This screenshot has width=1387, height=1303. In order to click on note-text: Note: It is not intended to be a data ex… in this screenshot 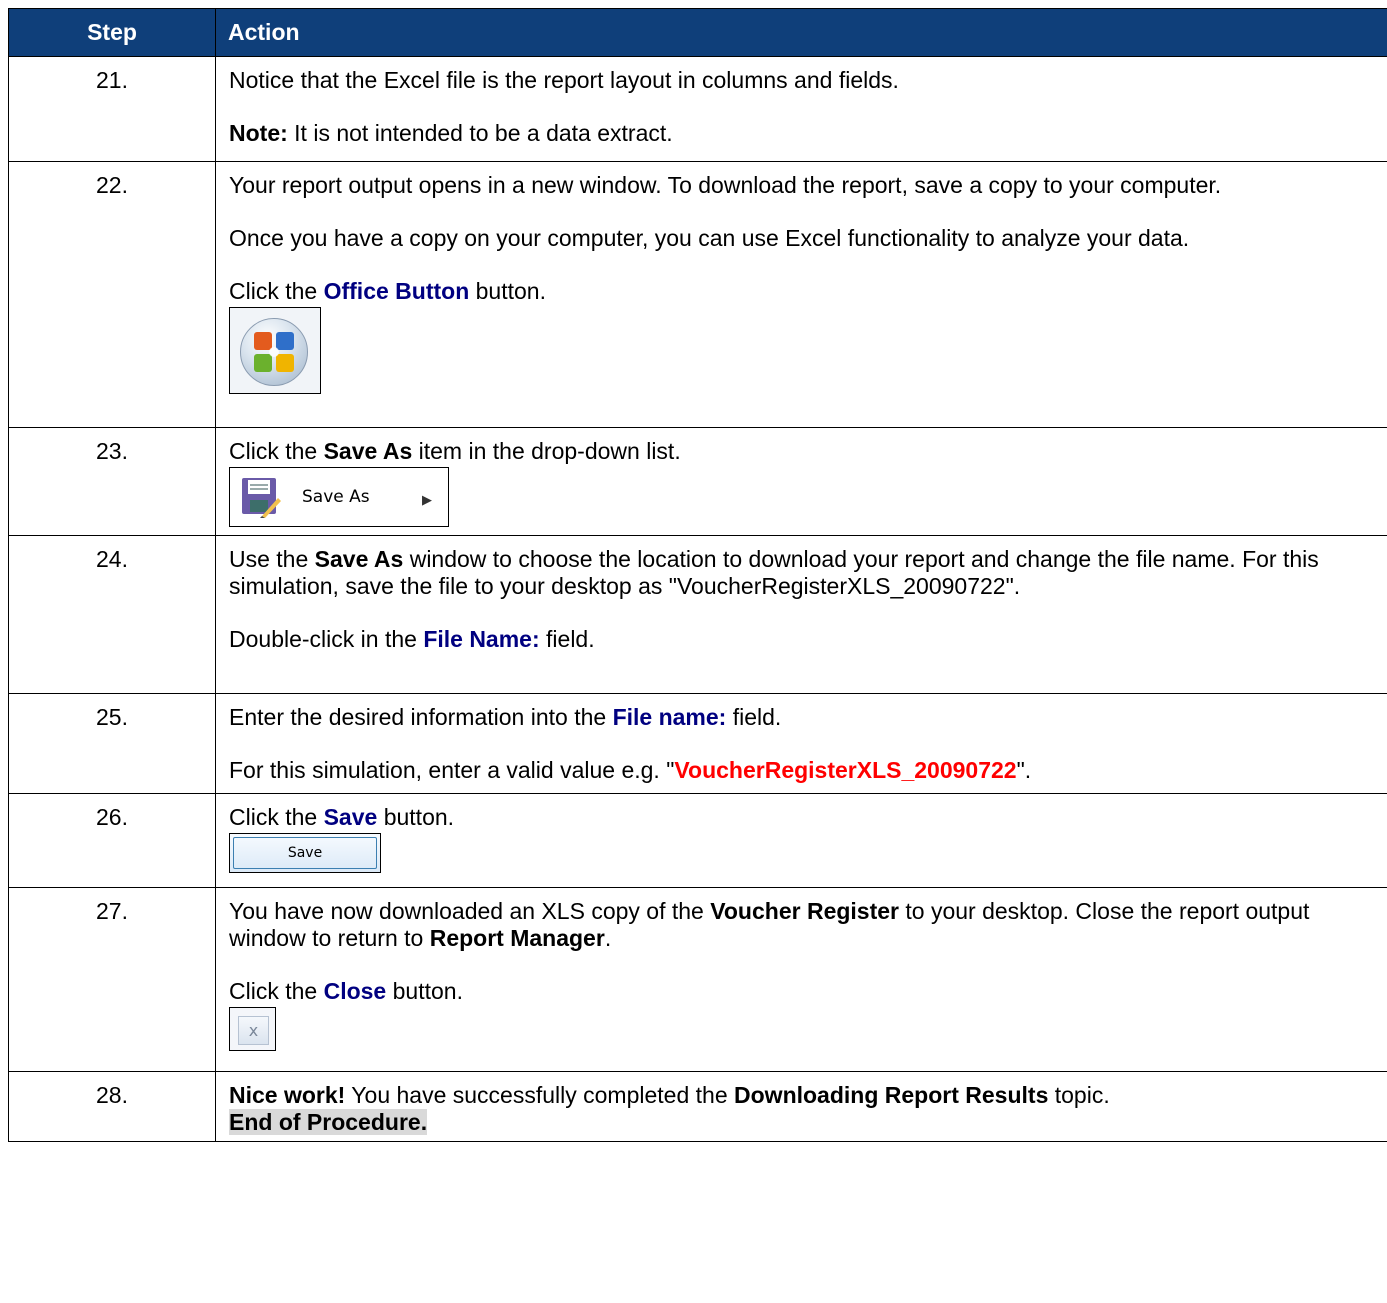, I will do `click(804, 133)`.